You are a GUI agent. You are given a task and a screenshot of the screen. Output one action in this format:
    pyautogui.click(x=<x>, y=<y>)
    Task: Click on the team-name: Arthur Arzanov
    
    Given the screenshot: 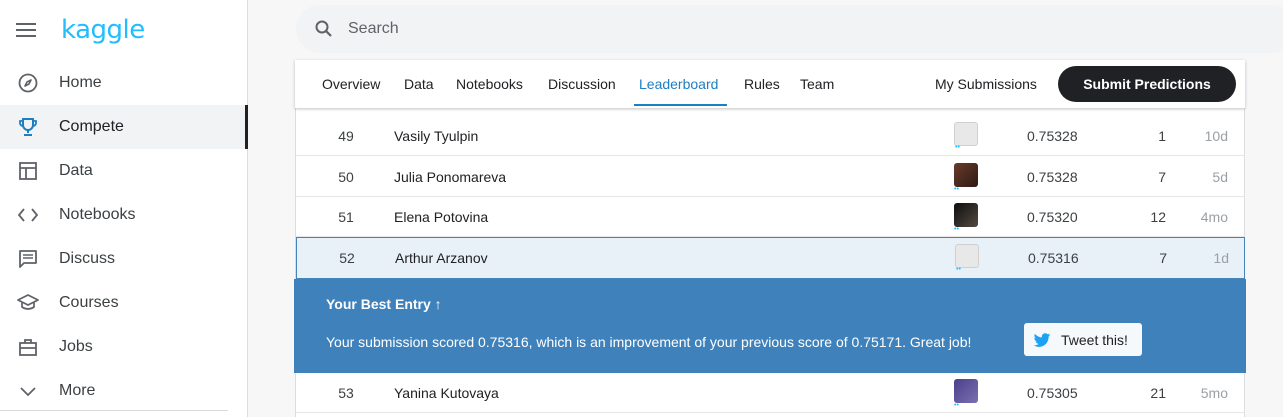 What is the action you would take?
    pyautogui.click(x=441, y=258)
    